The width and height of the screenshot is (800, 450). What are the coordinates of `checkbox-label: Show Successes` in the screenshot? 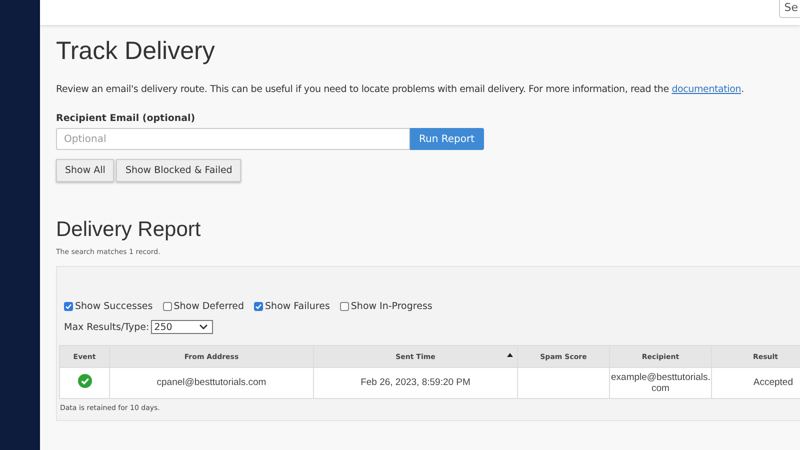 It's located at (114, 306).